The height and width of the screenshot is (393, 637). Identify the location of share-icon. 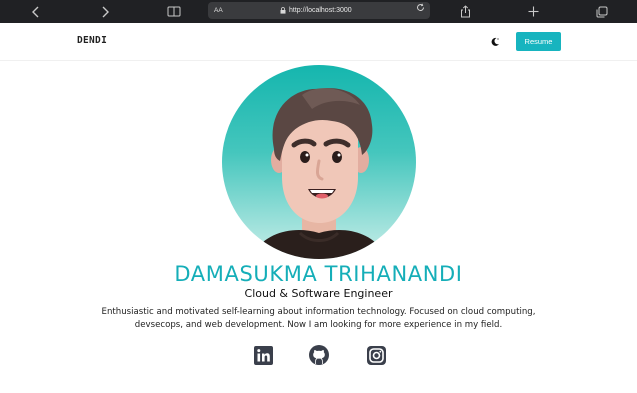
(465, 11).